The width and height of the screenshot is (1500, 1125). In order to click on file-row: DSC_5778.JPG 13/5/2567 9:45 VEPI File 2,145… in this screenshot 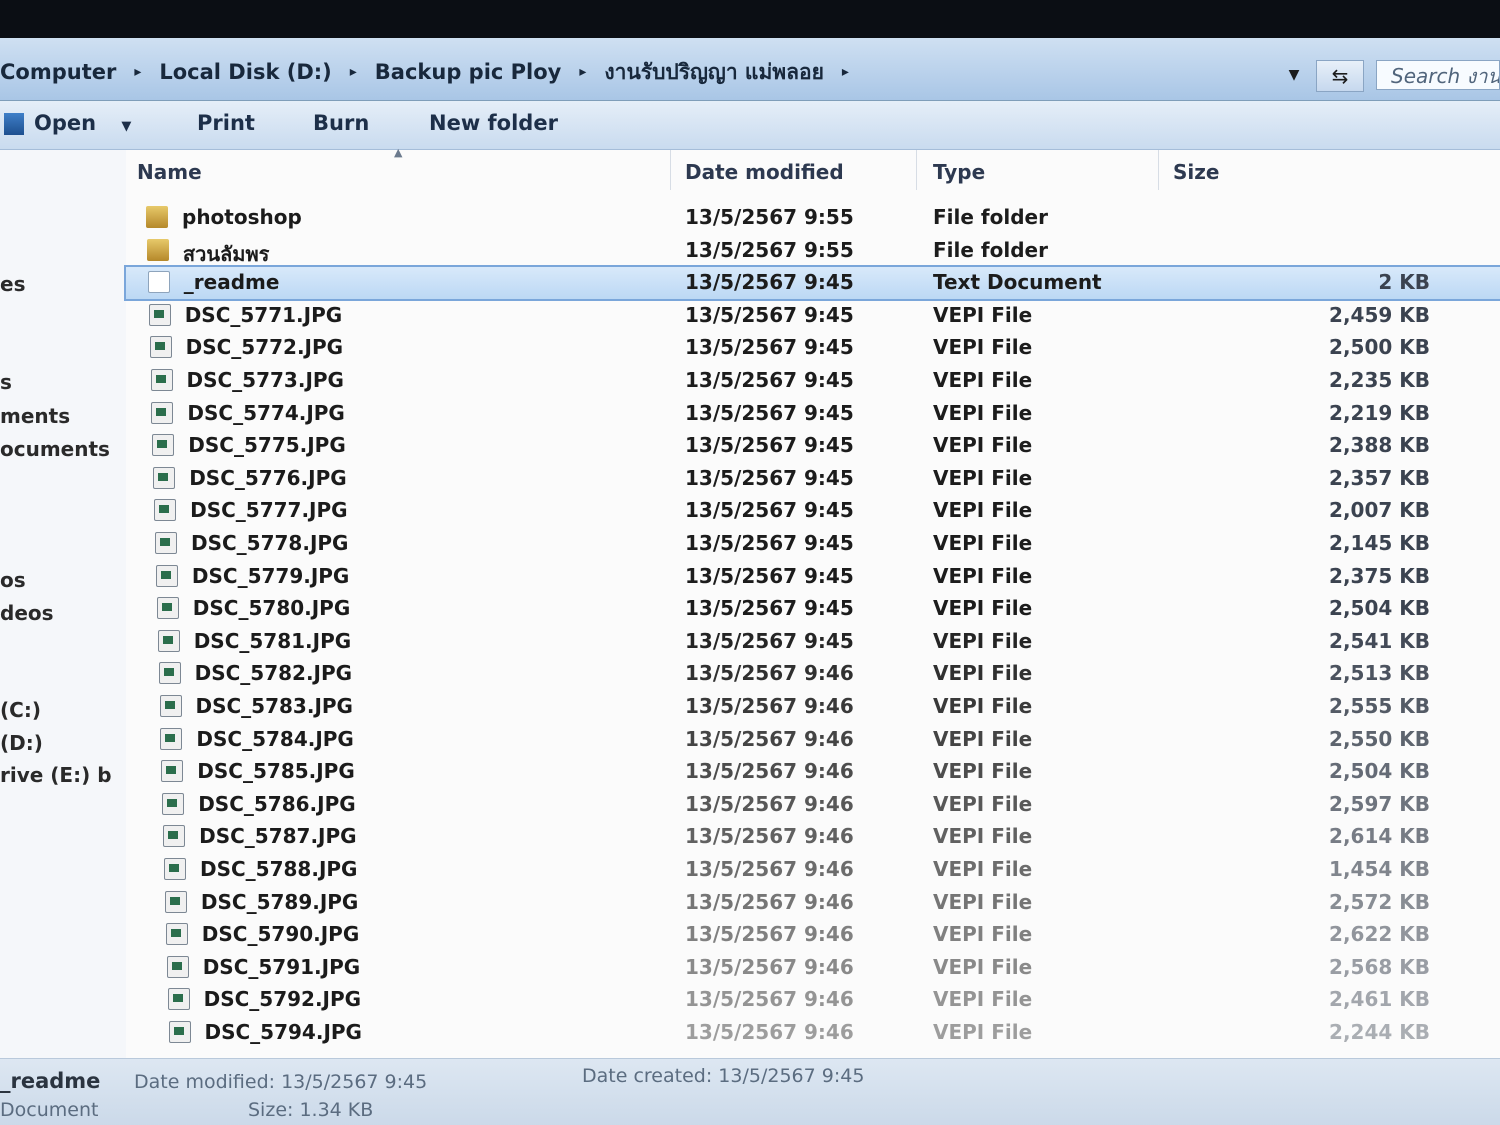, I will do `click(813, 544)`.